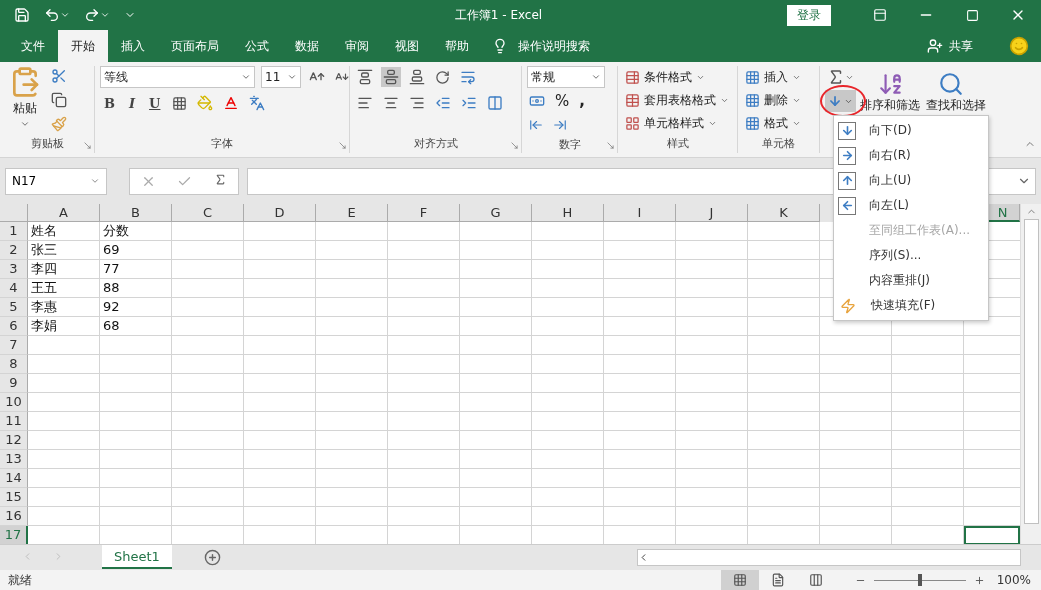  What do you see at coordinates (496, 213) in the screenshot?
I see `column-header: G` at bounding box center [496, 213].